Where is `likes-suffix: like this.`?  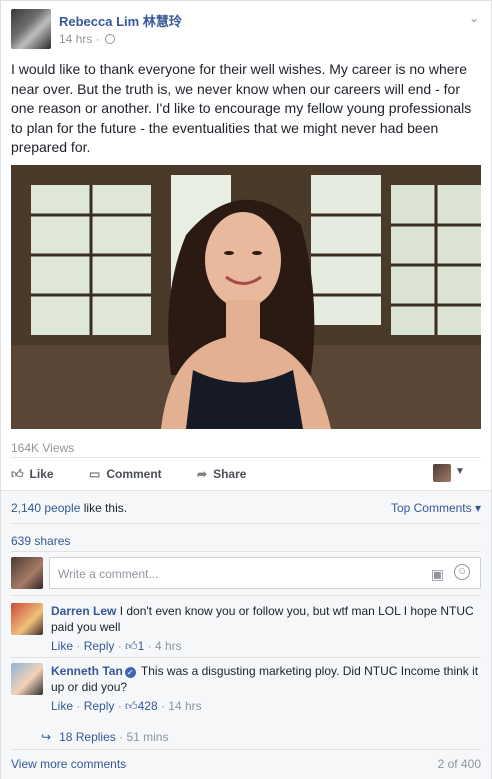 likes-suffix: like this. is located at coordinates (104, 508).